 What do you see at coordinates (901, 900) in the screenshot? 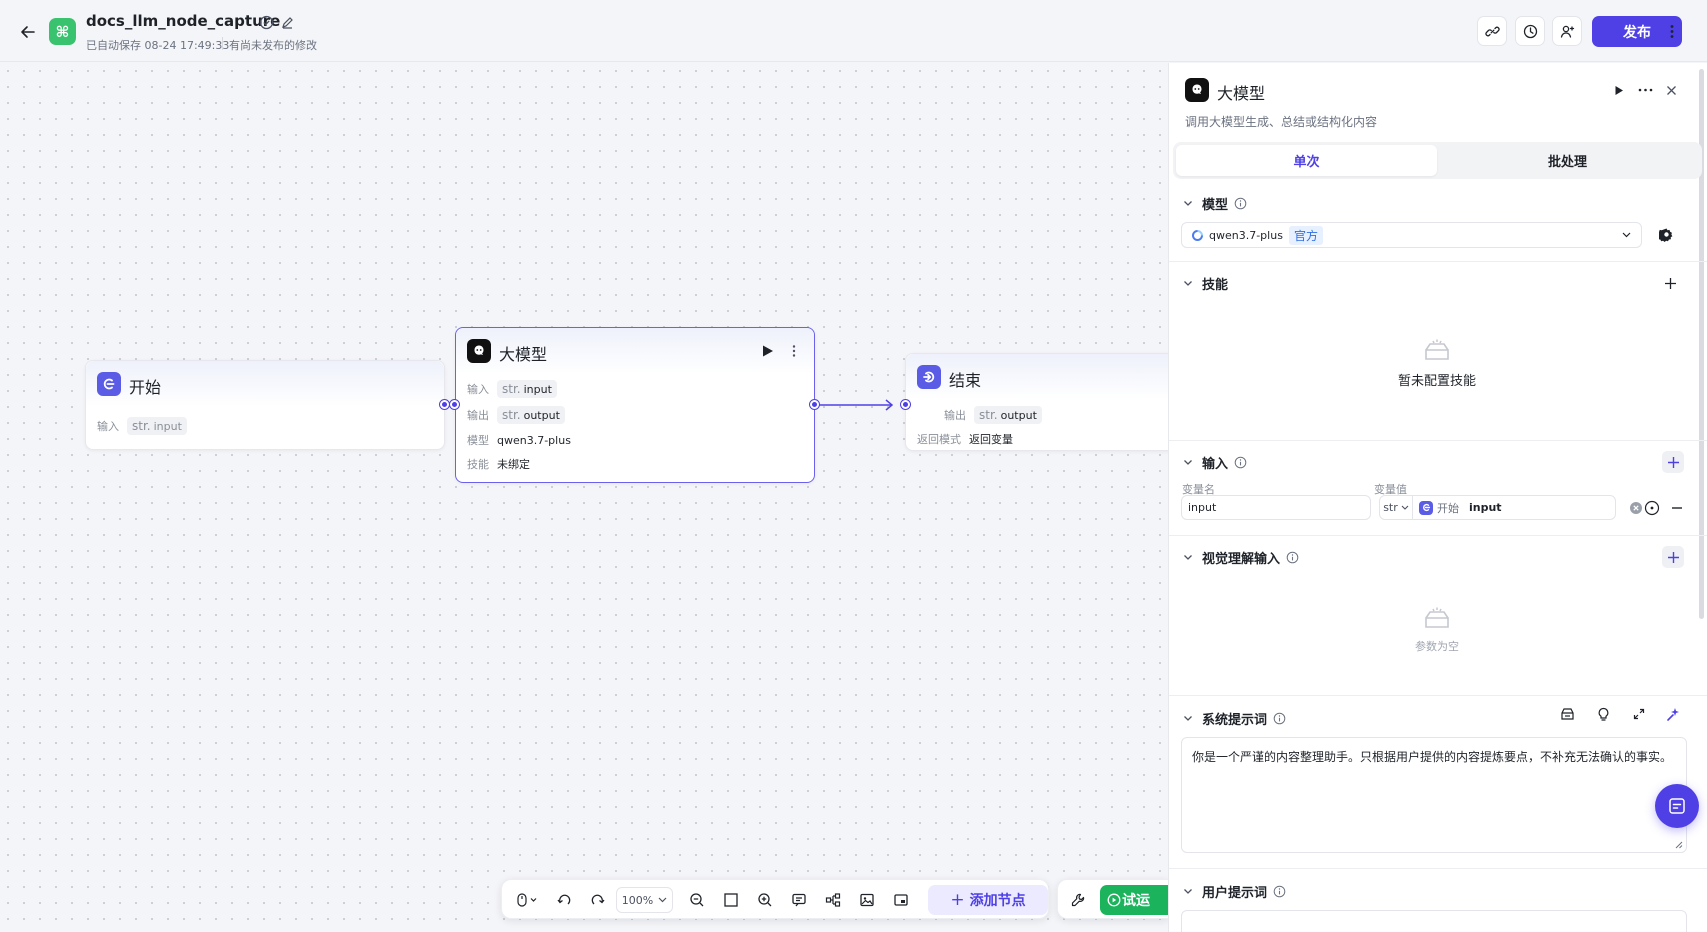
I see `minimap-button` at bounding box center [901, 900].